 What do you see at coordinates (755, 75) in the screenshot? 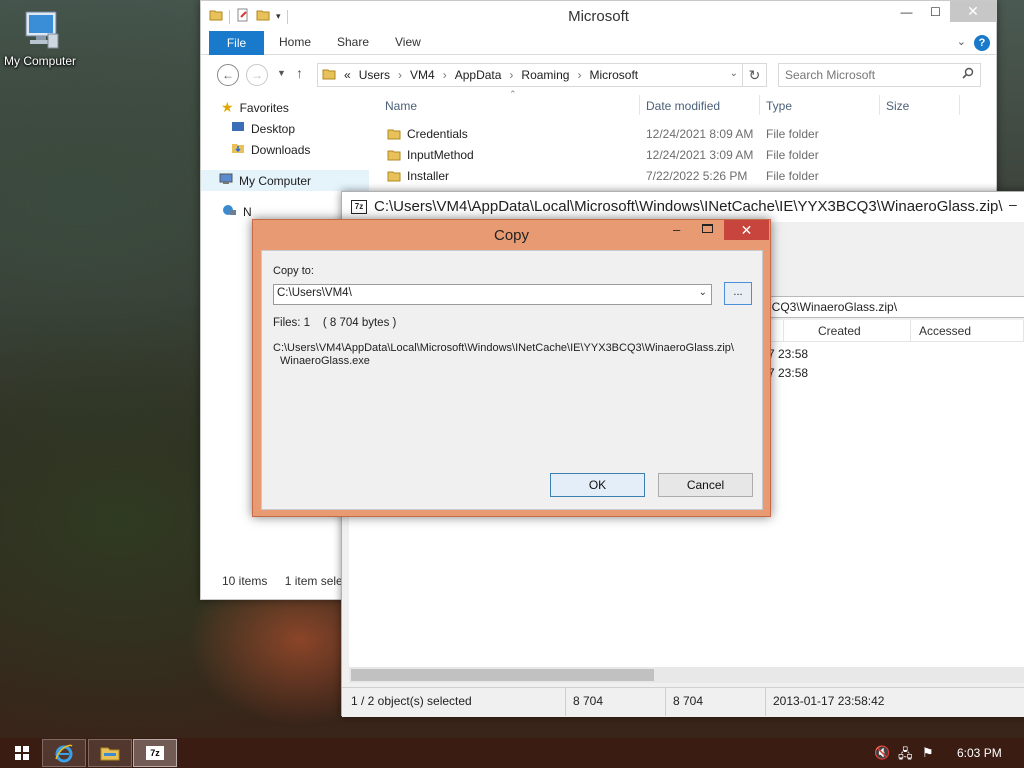
I see `refresh-button: ↻` at bounding box center [755, 75].